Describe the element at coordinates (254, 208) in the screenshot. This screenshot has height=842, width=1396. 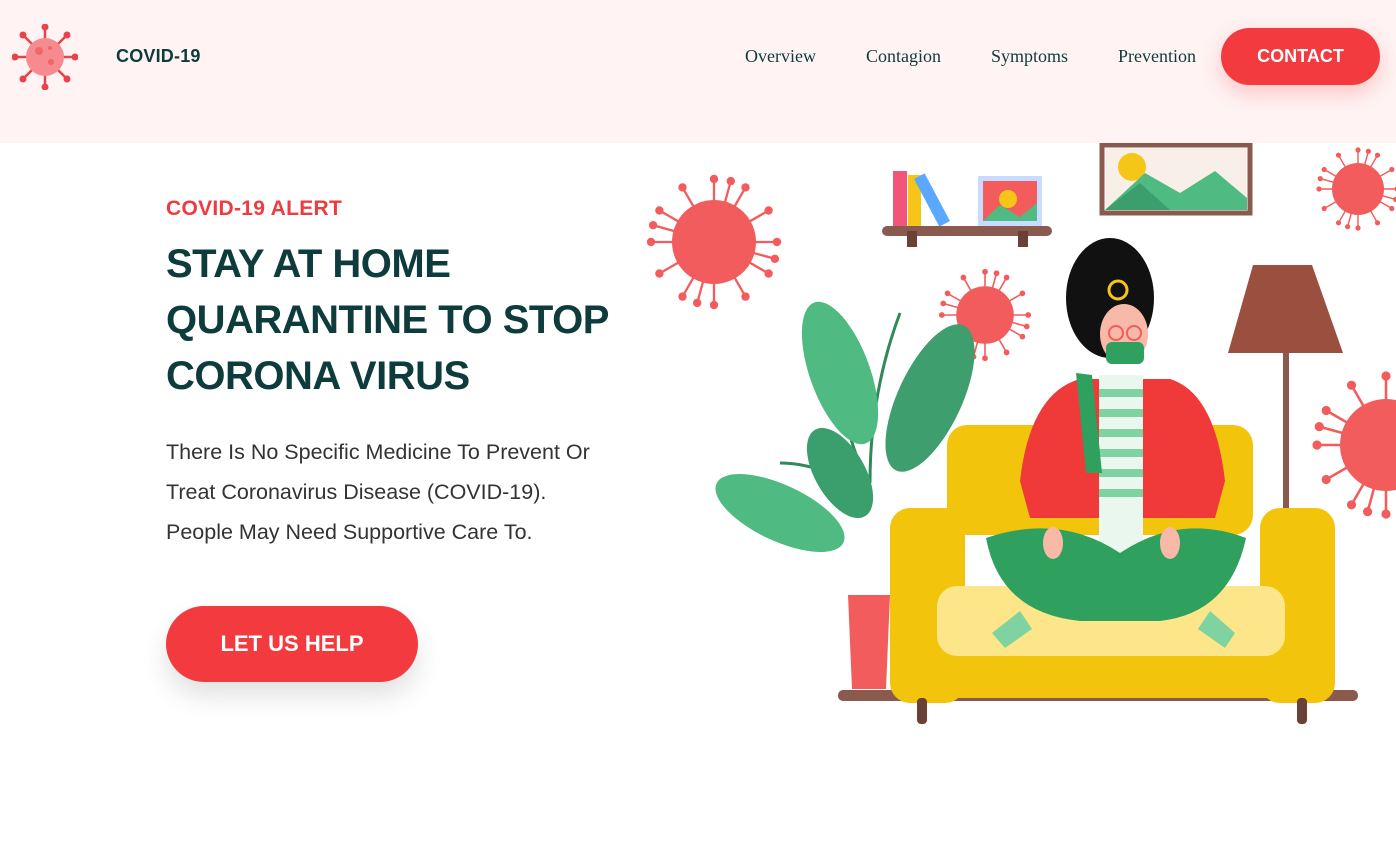
I see `alert-label: COVID-19 ALERT` at that location.